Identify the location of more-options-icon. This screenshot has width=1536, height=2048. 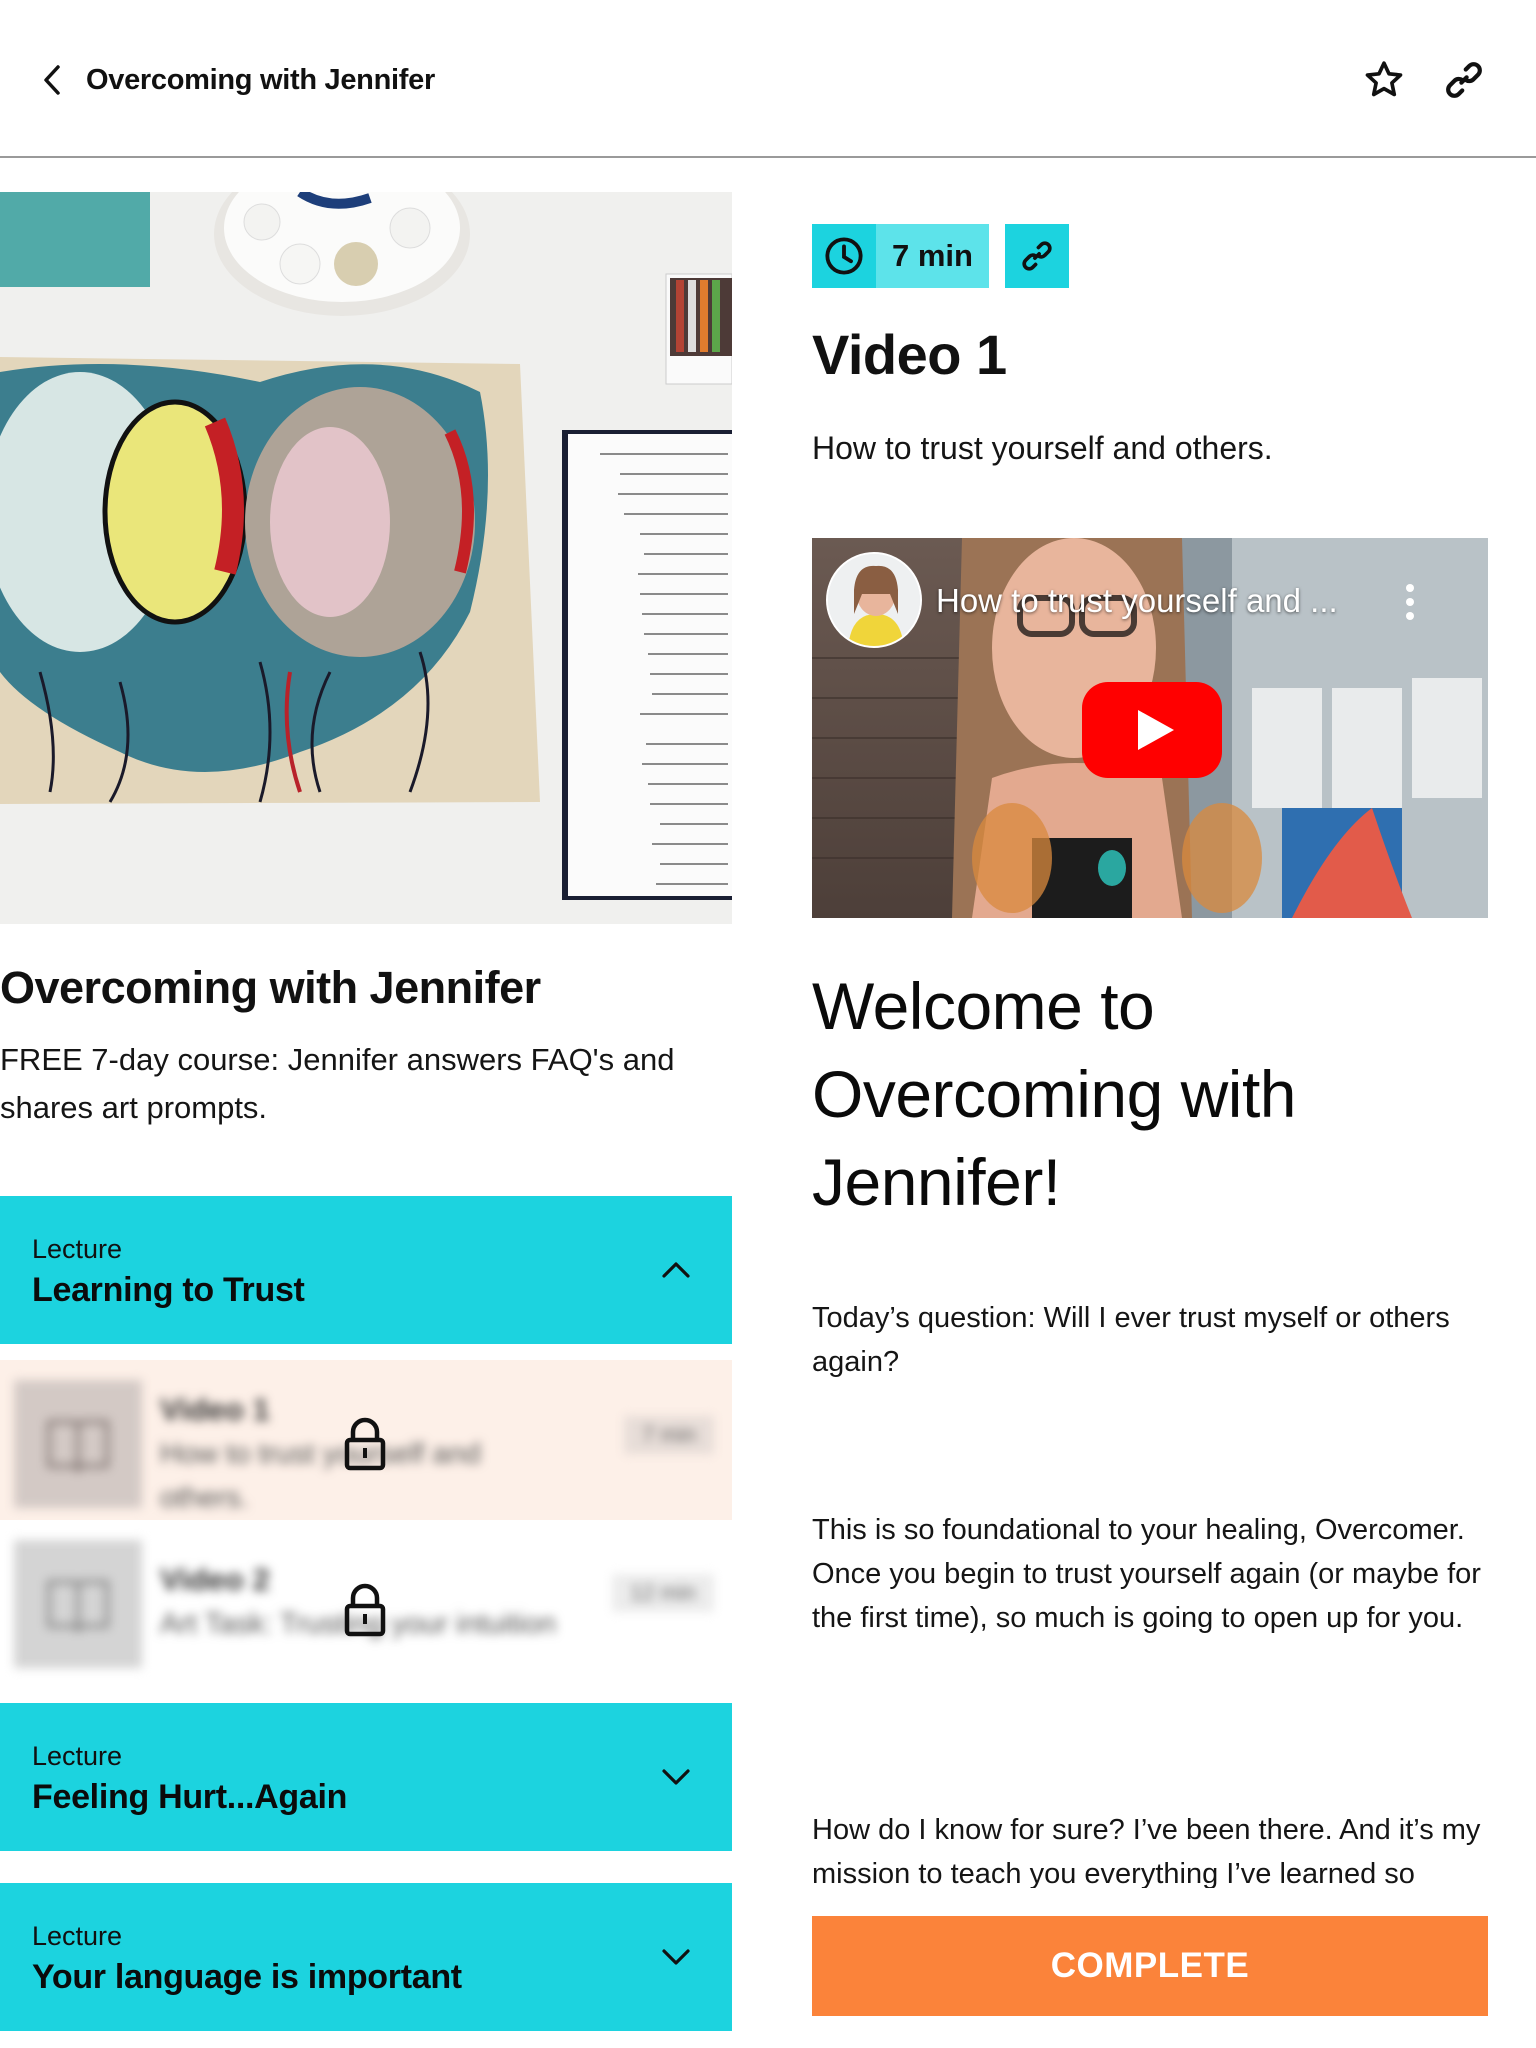
(1410, 602).